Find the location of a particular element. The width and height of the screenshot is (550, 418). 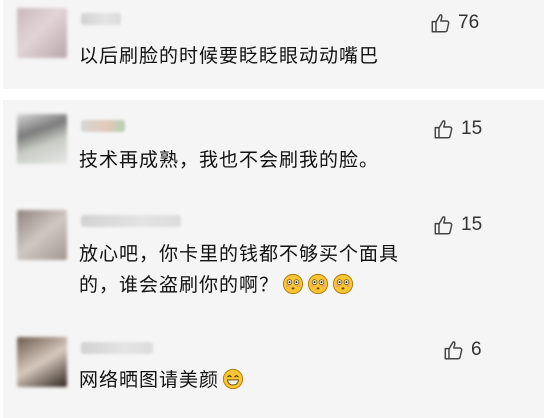

like-count: 76 is located at coordinates (469, 22).